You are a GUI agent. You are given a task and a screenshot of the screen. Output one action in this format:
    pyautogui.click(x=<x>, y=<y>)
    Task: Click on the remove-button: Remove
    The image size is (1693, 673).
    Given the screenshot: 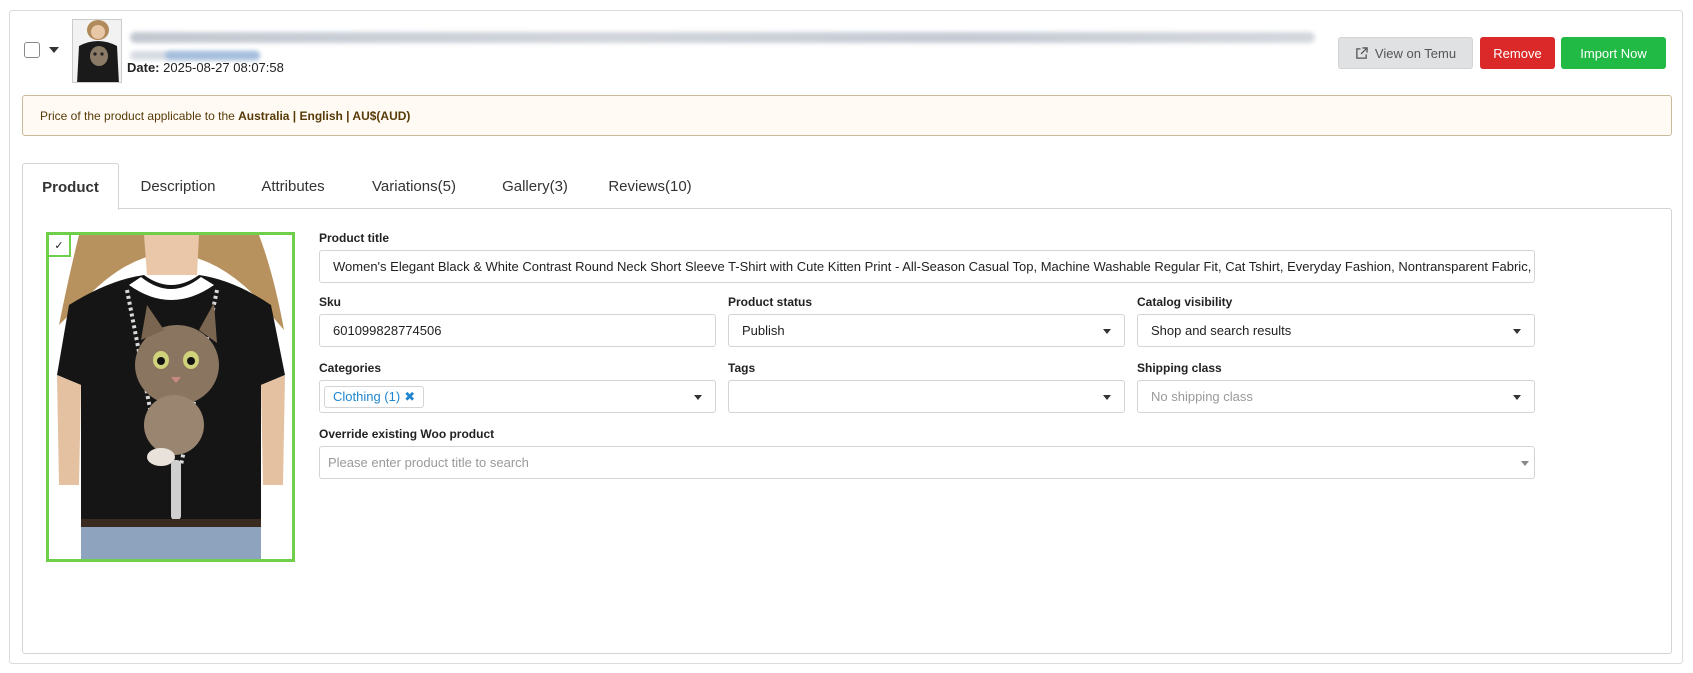 What is the action you would take?
    pyautogui.click(x=1517, y=53)
    